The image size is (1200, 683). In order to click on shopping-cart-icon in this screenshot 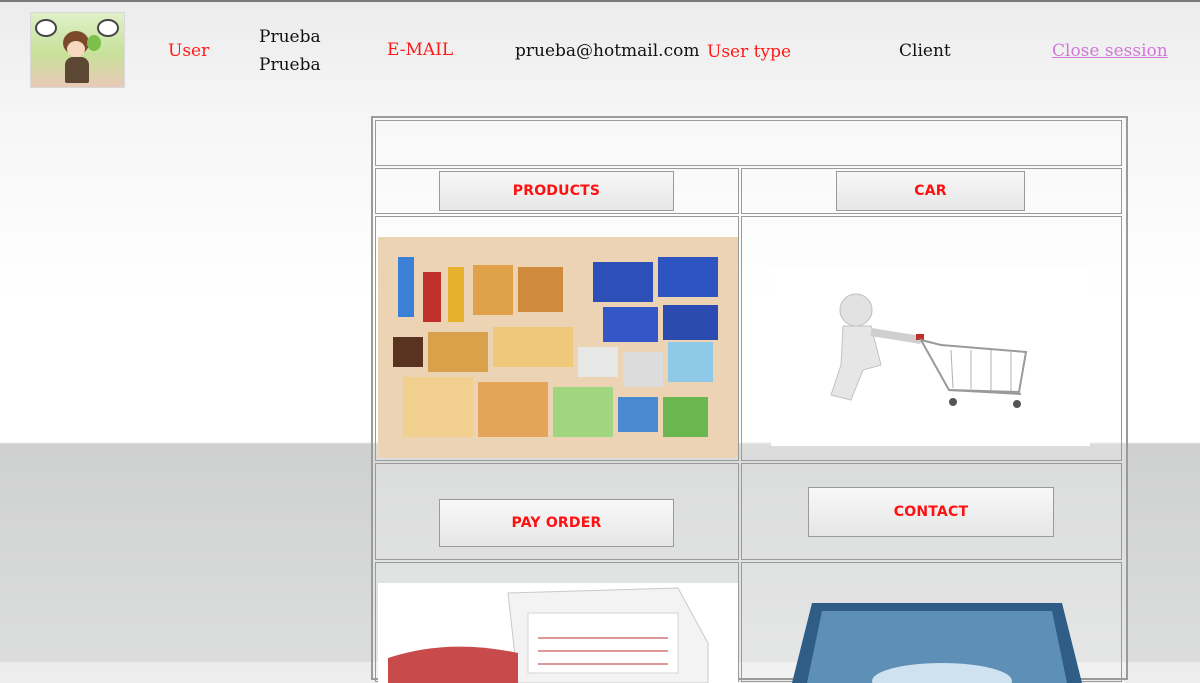, I will do `click(929, 350)`.